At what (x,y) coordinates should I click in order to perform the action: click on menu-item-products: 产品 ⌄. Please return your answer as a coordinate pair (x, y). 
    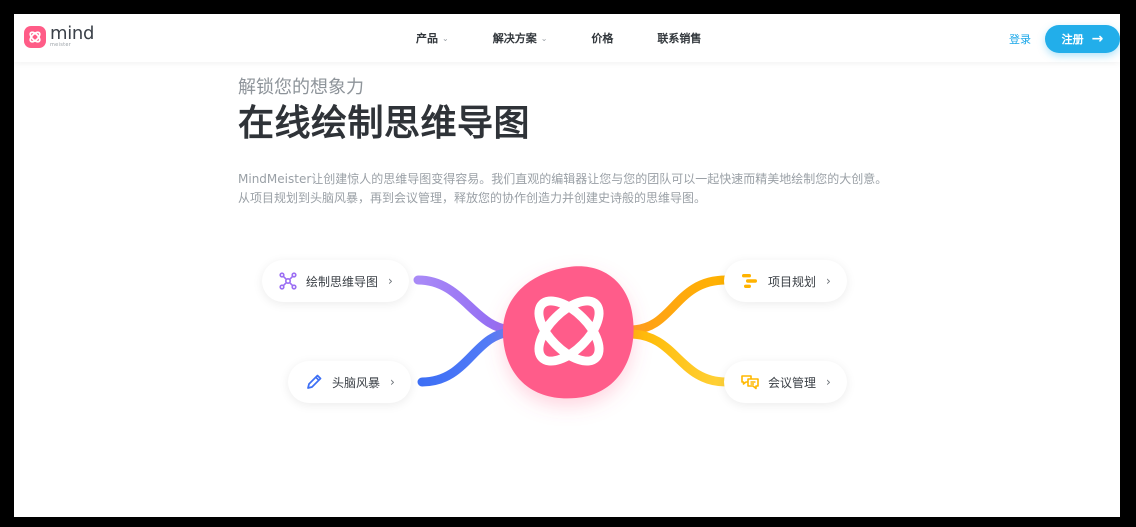
    Looking at the image, I should click on (432, 38).